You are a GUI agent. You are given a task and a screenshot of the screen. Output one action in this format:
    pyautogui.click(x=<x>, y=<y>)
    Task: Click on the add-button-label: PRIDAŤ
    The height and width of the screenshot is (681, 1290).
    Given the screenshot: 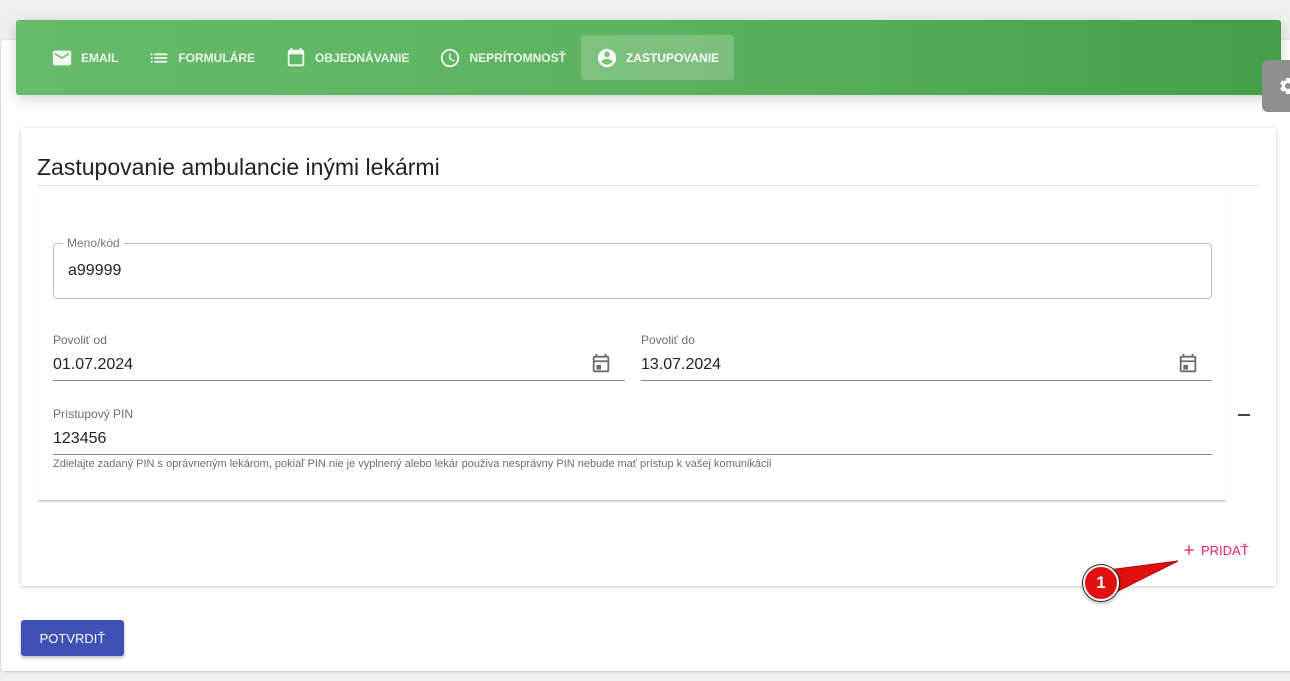 What is the action you would take?
    pyautogui.click(x=1225, y=550)
    